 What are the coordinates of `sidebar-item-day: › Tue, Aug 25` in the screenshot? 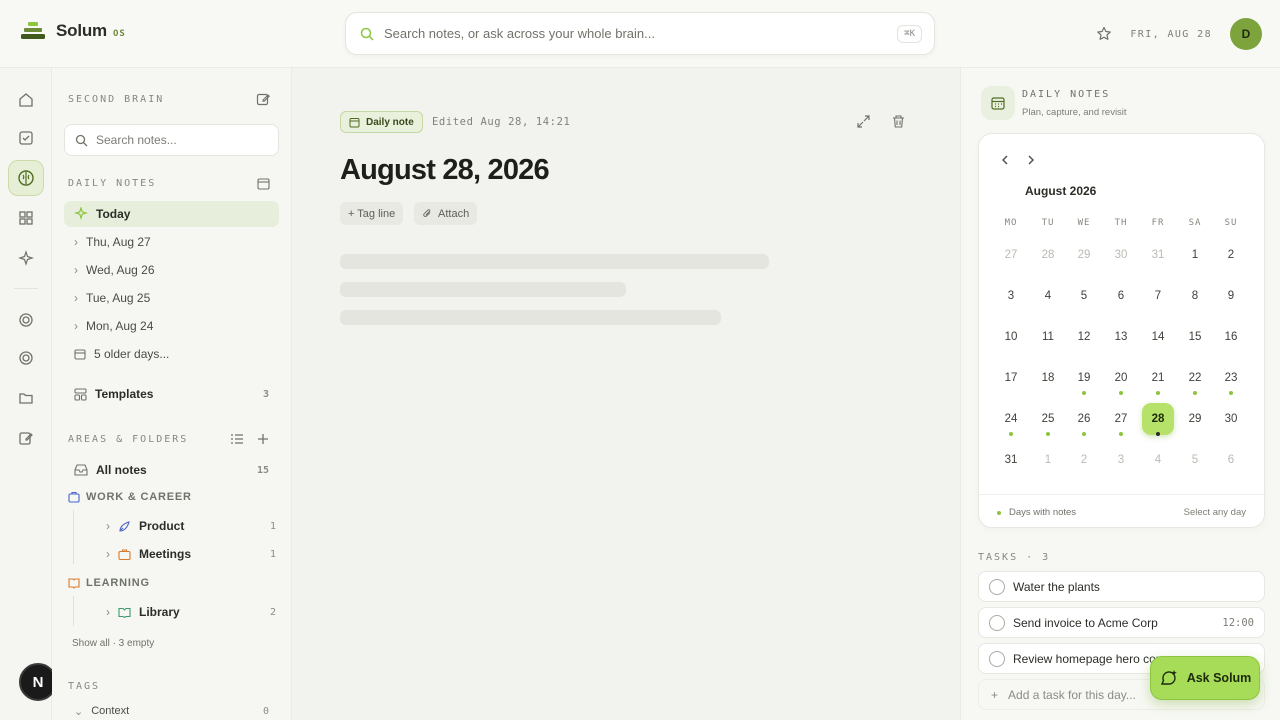 It's located at (171, 298).